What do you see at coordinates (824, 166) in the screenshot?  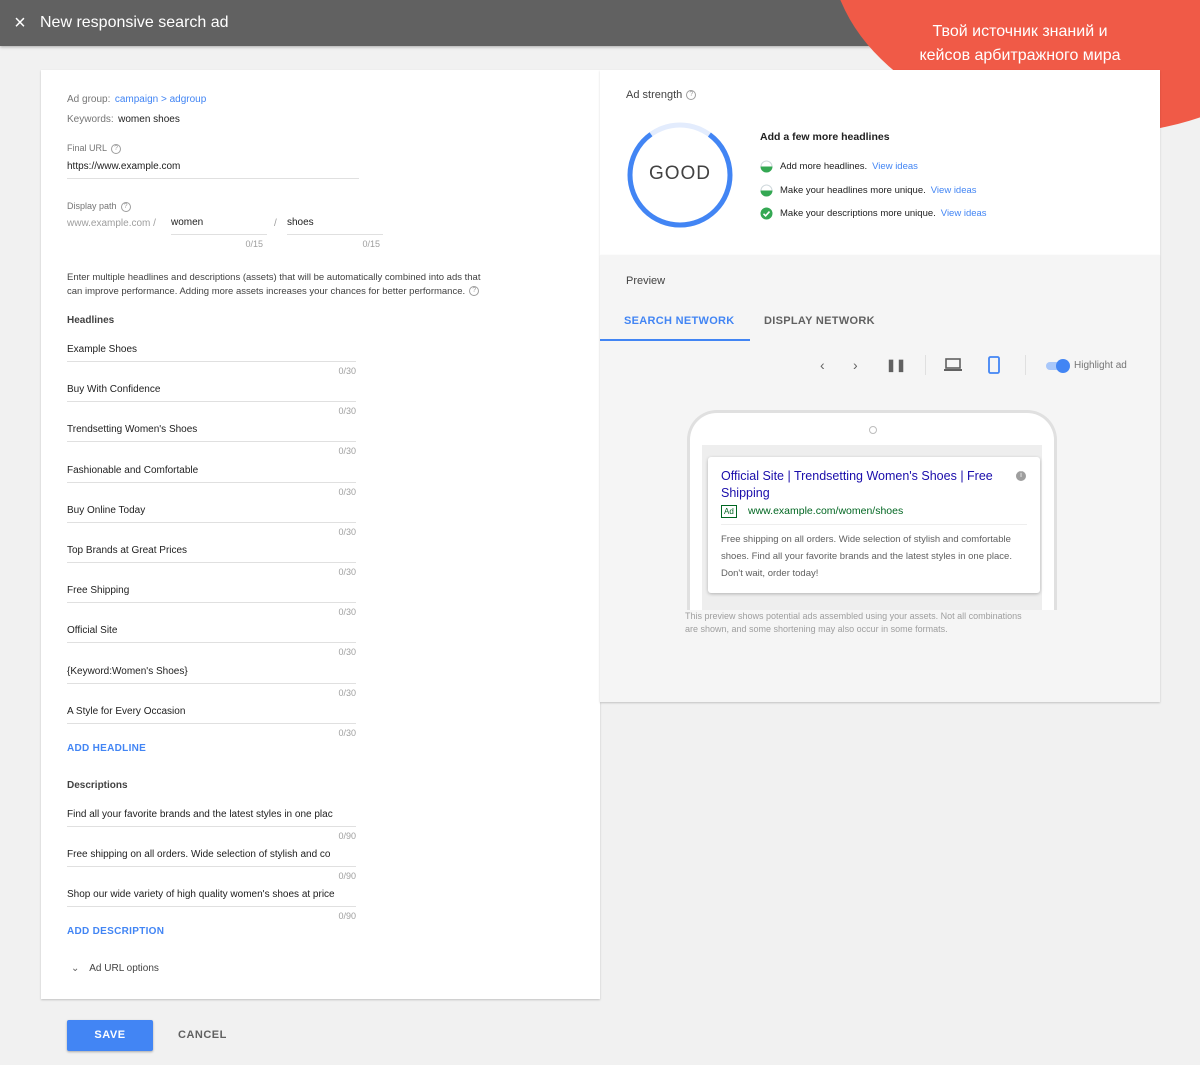 I see `tip-text: Add more headlines.` at bounding box center [824, 166].